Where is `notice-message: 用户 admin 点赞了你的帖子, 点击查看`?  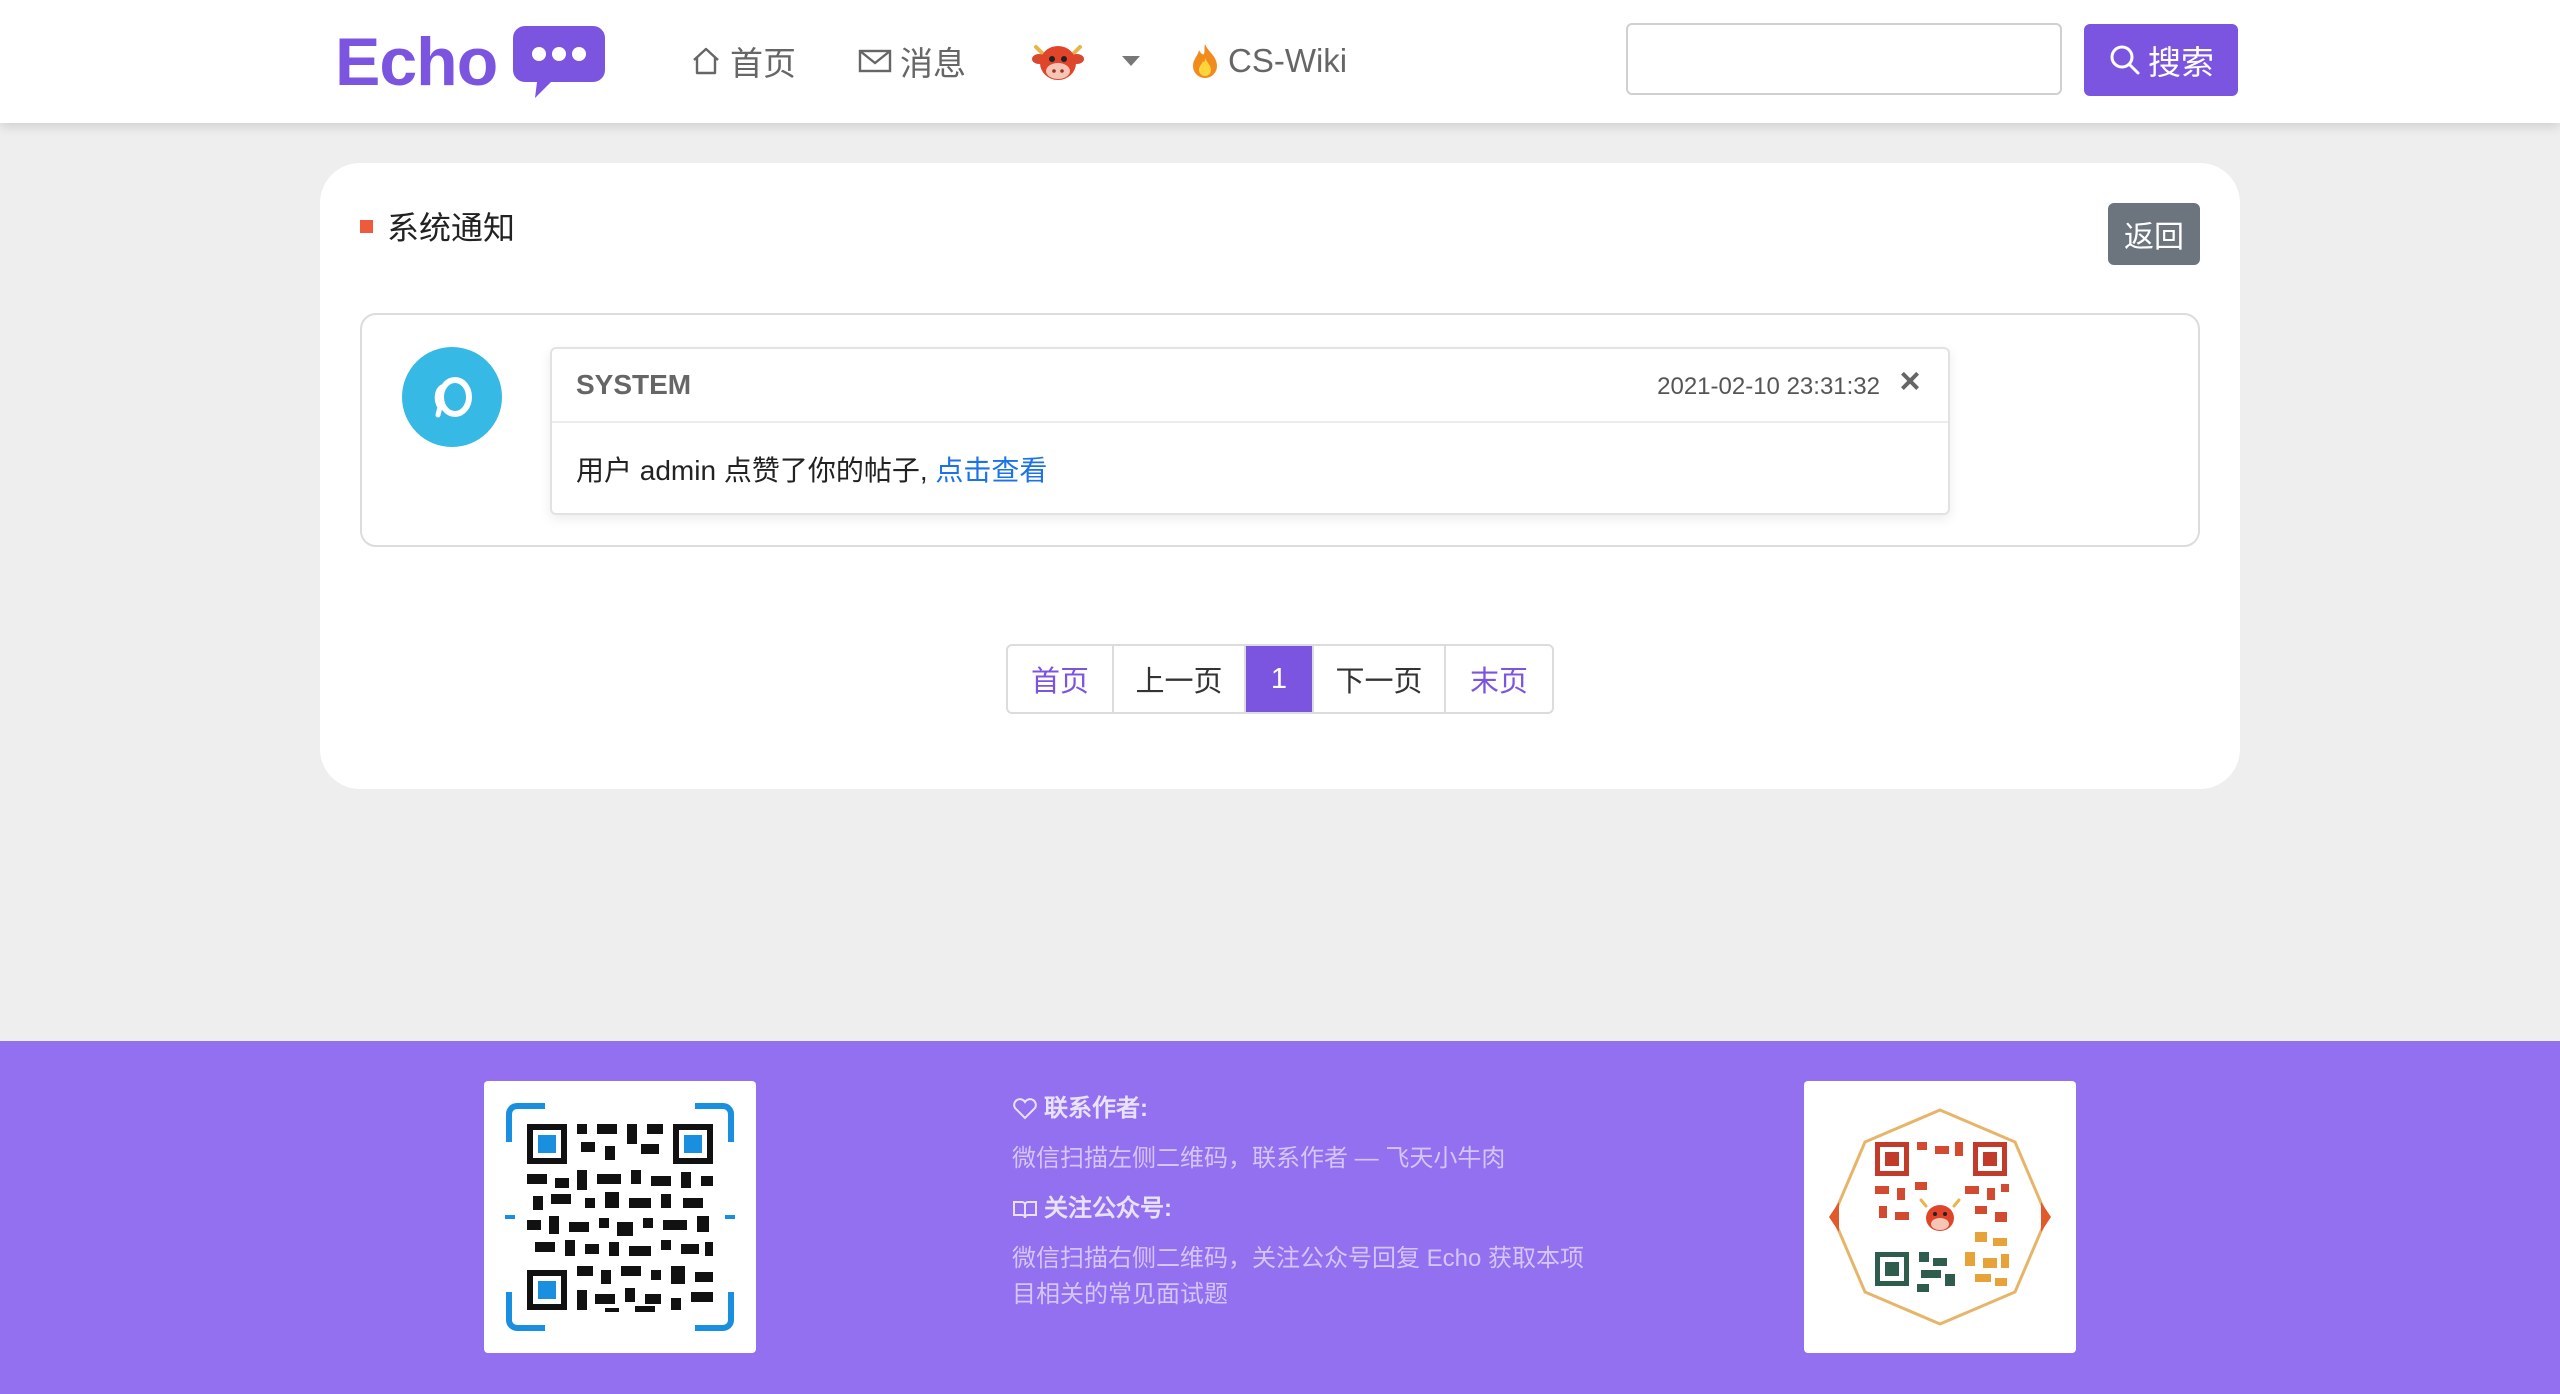 notice-message: 用户 admin 点赞了你的帖子, 点击查看 is located at coordinates (811, 469).